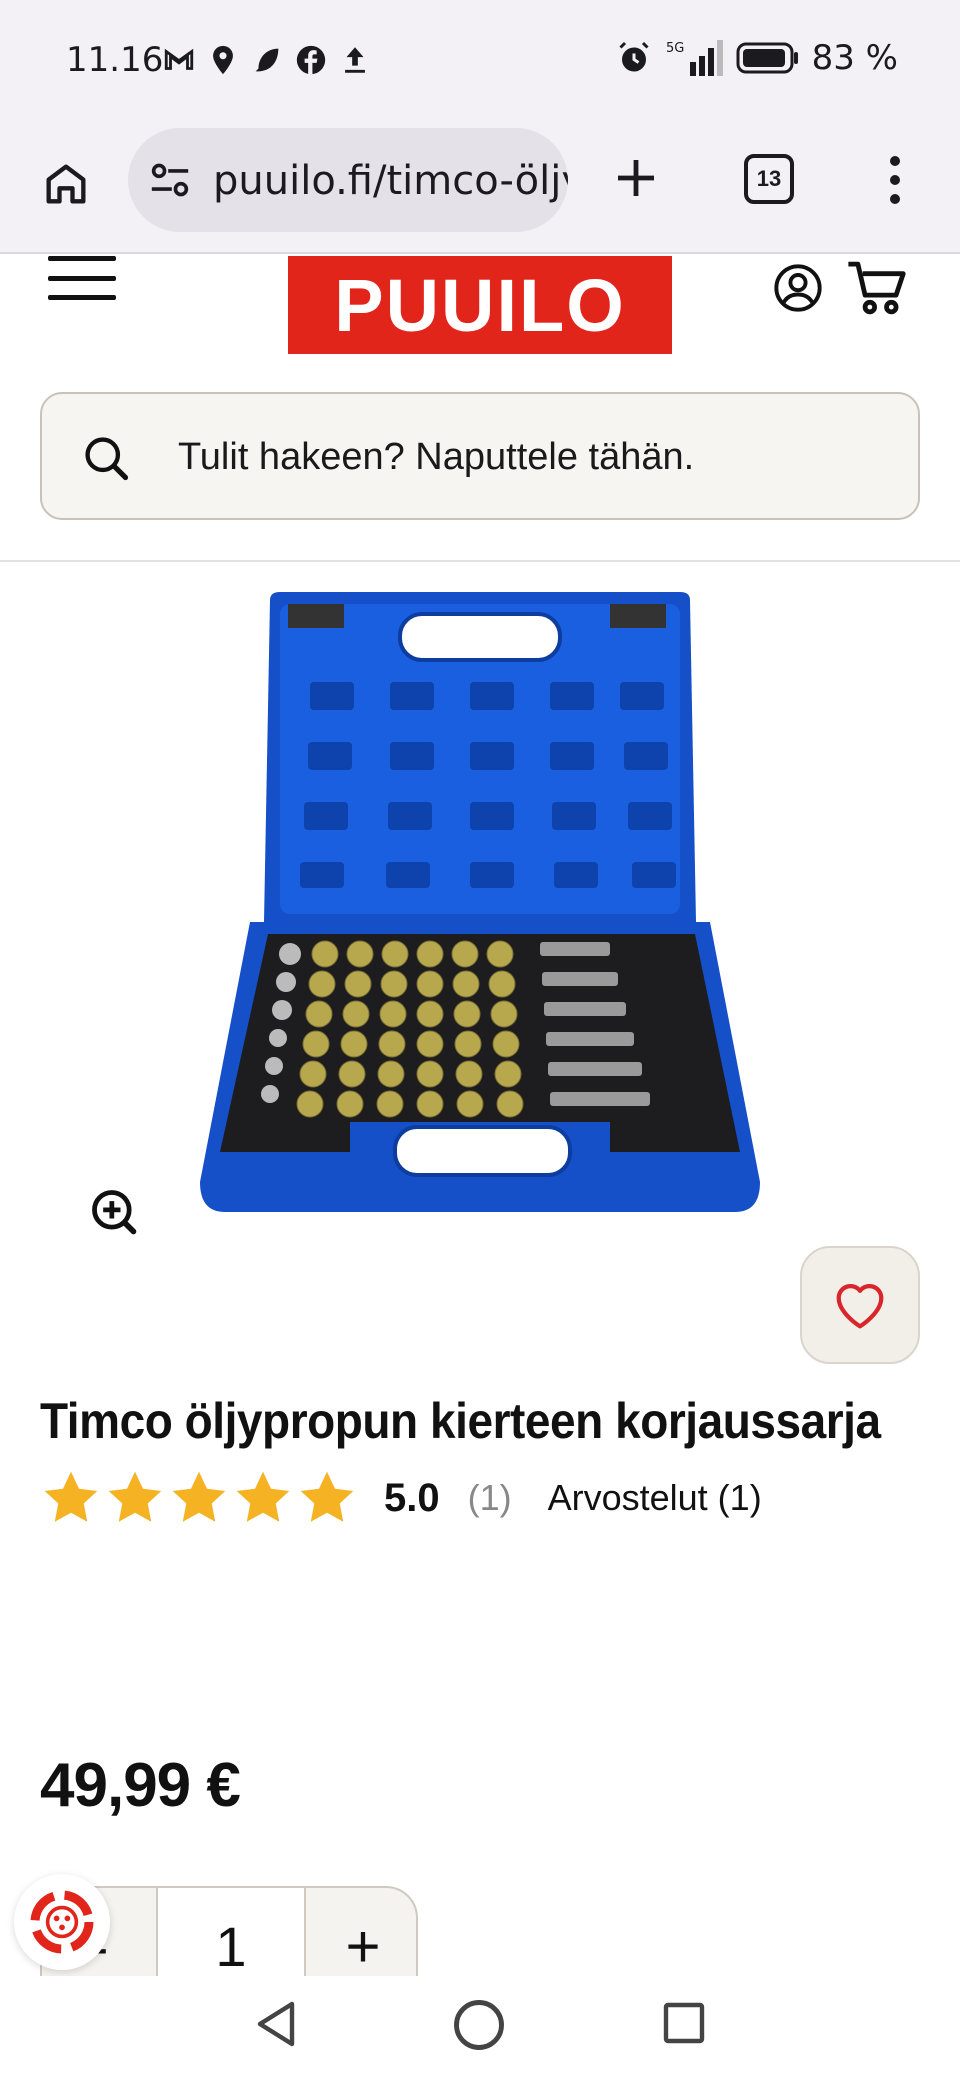 The width and height of the screenshot is (960, 2078). Describe the element at coordinates (767, 58) in the screenshot. I see `battery-icon` at that location.